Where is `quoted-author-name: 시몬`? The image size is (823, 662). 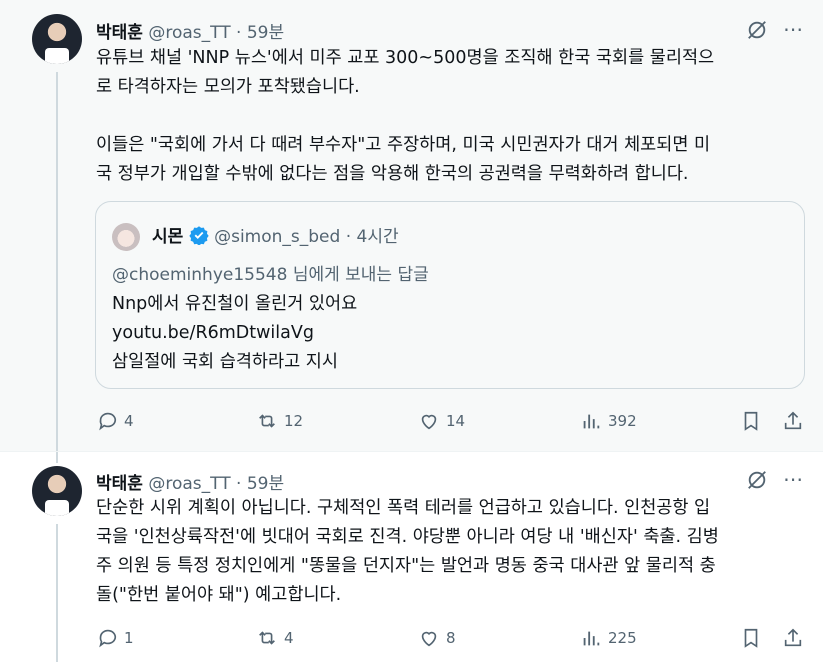
quoted-author-name: 시몬 is located at coordinates (168, 237).